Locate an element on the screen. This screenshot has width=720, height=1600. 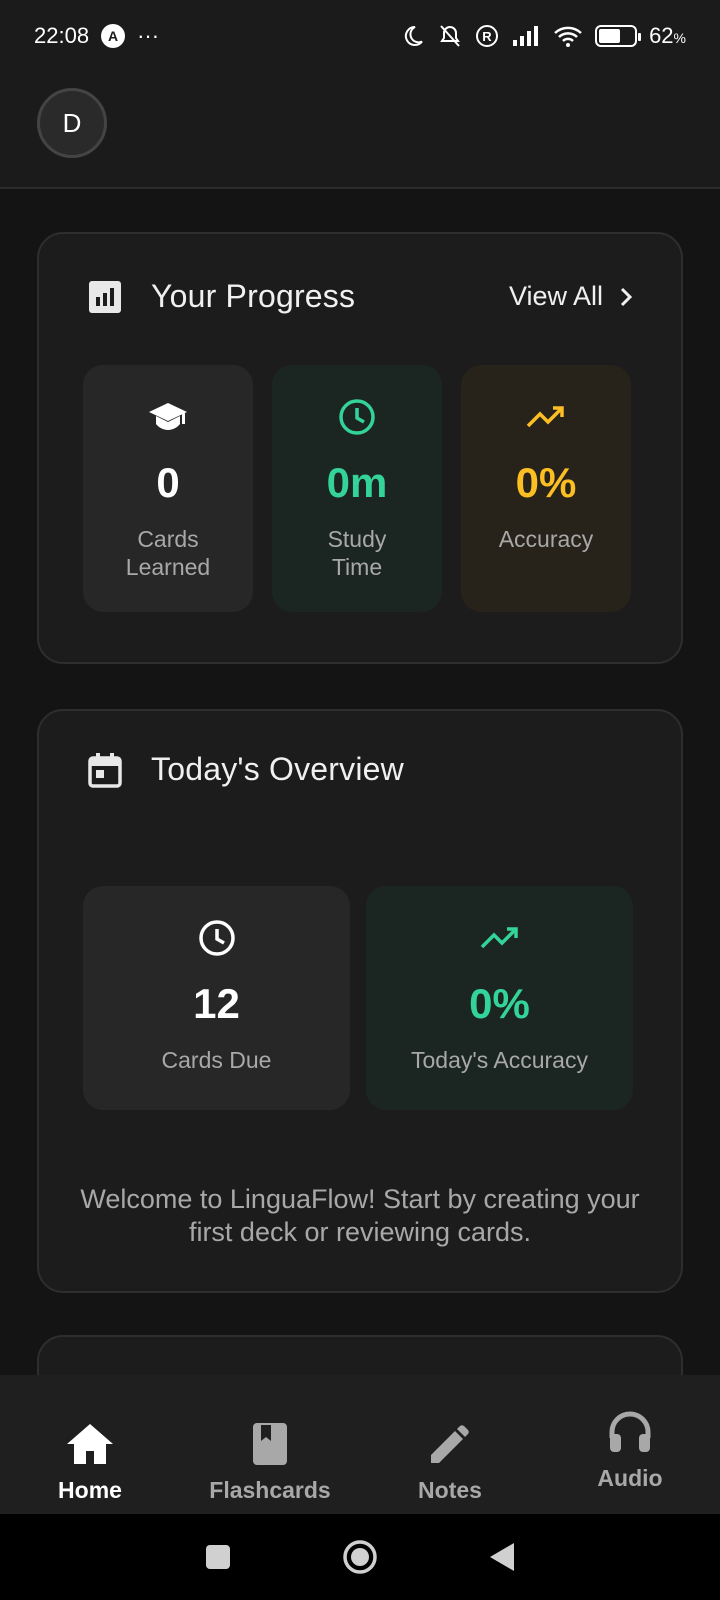
nav-audio: Audio is located at coordinates (630, 1444).